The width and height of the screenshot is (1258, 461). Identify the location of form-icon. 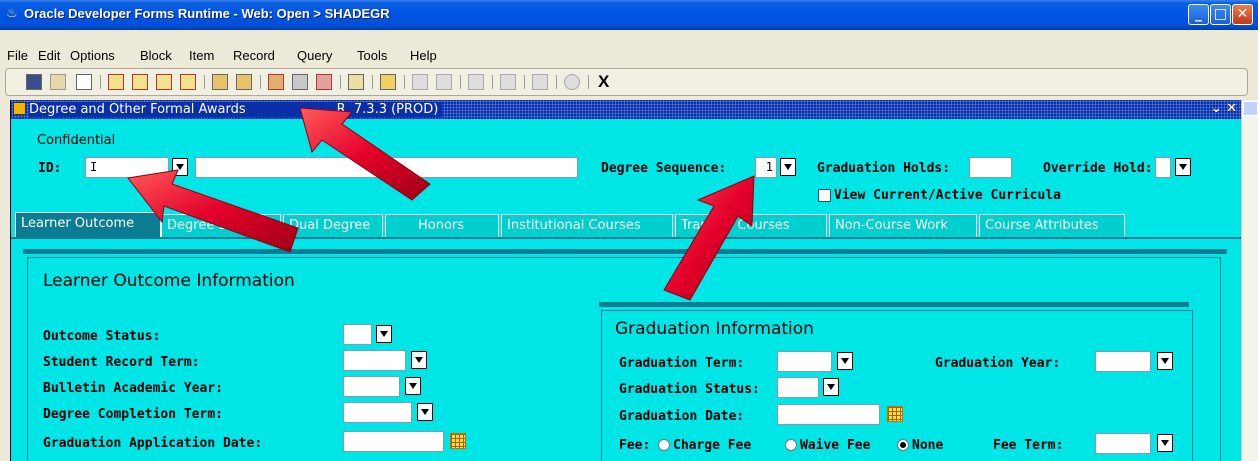
(19, 108).